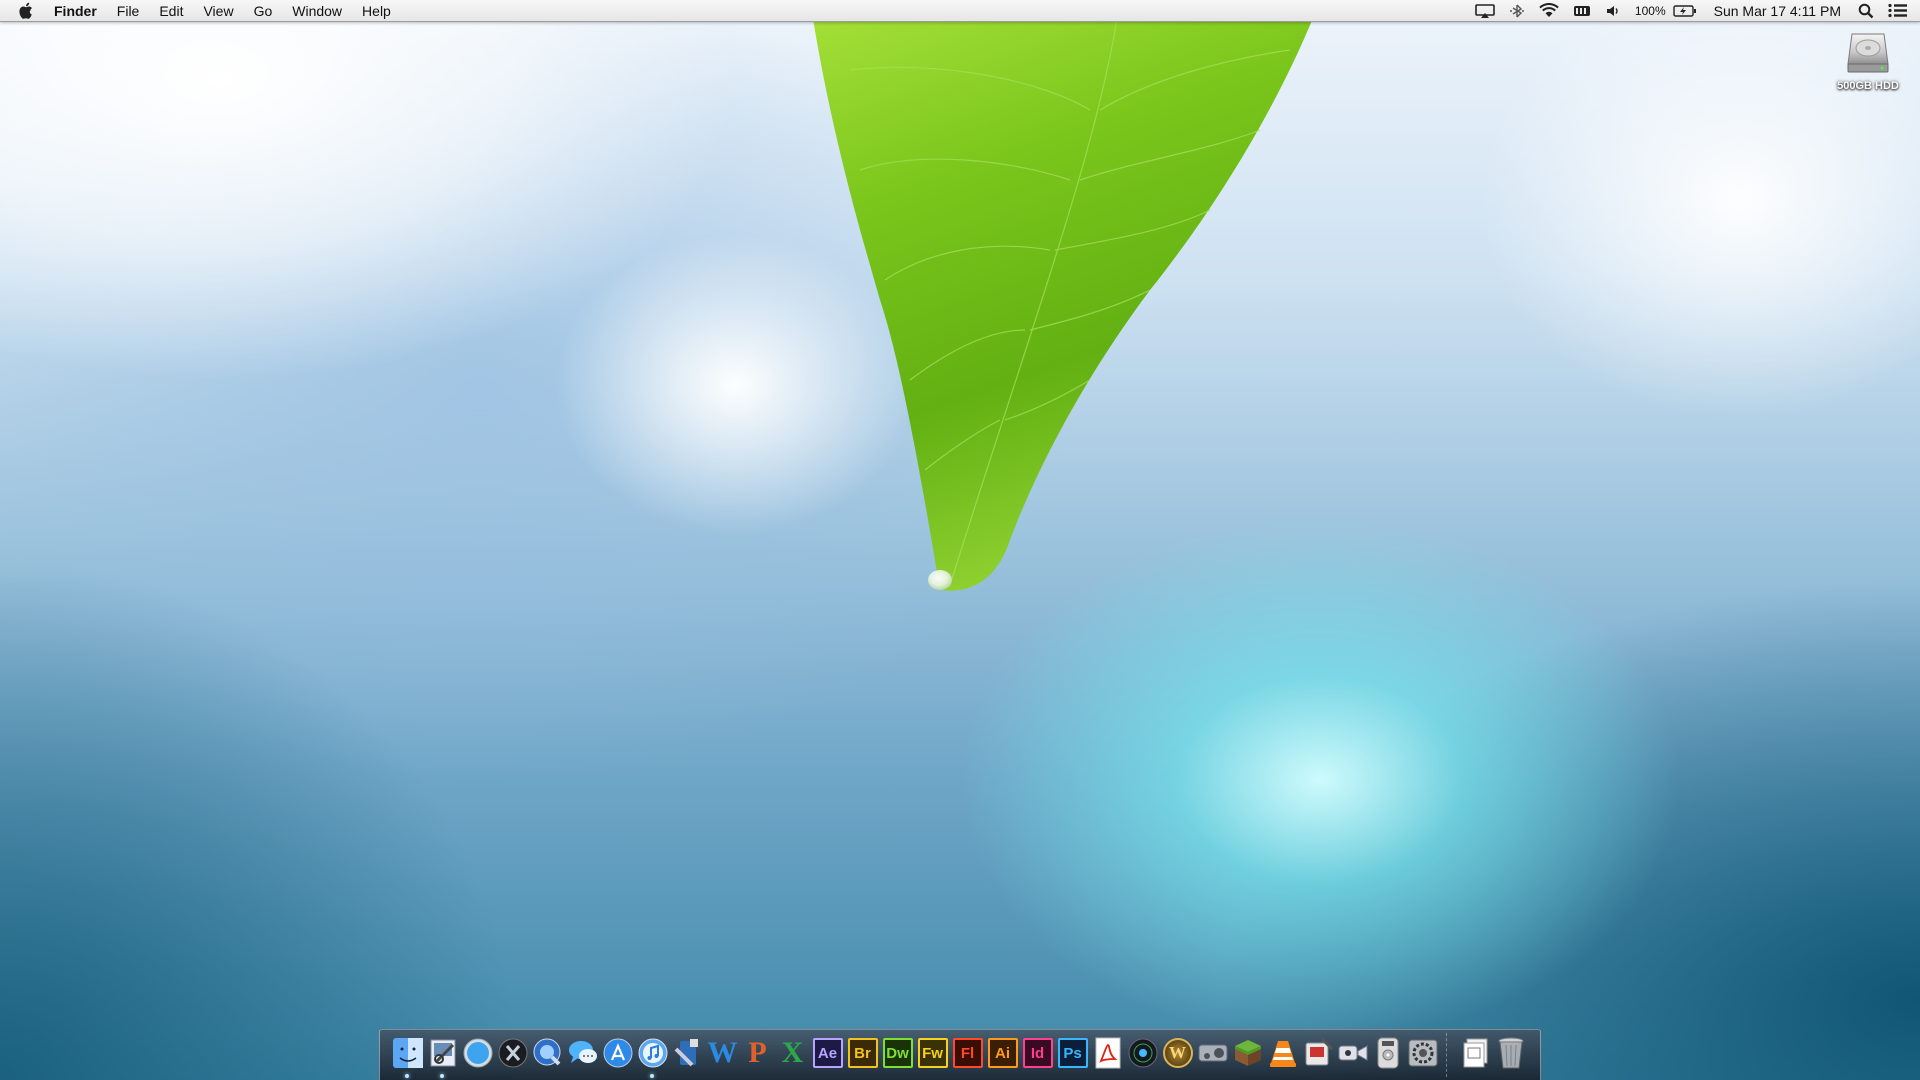 The height and width of the screenshot is (1080, 1920). I want to click on notification-center-icon, so click(1900, 11).